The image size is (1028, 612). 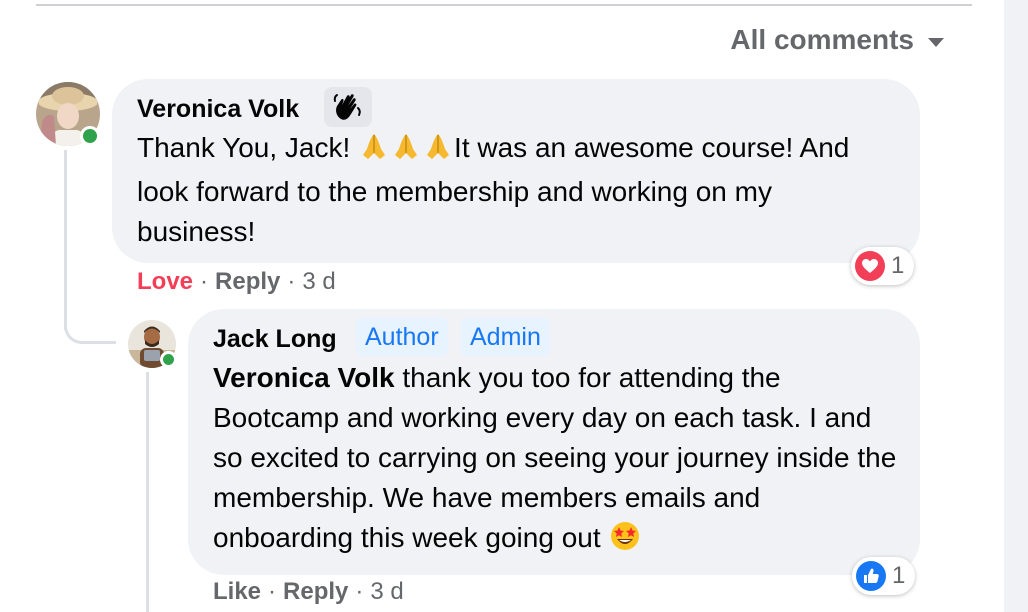 What do you see at coordinates (504, 5) in the screenshot?
I see `divider` at bounding box center [504, 5].